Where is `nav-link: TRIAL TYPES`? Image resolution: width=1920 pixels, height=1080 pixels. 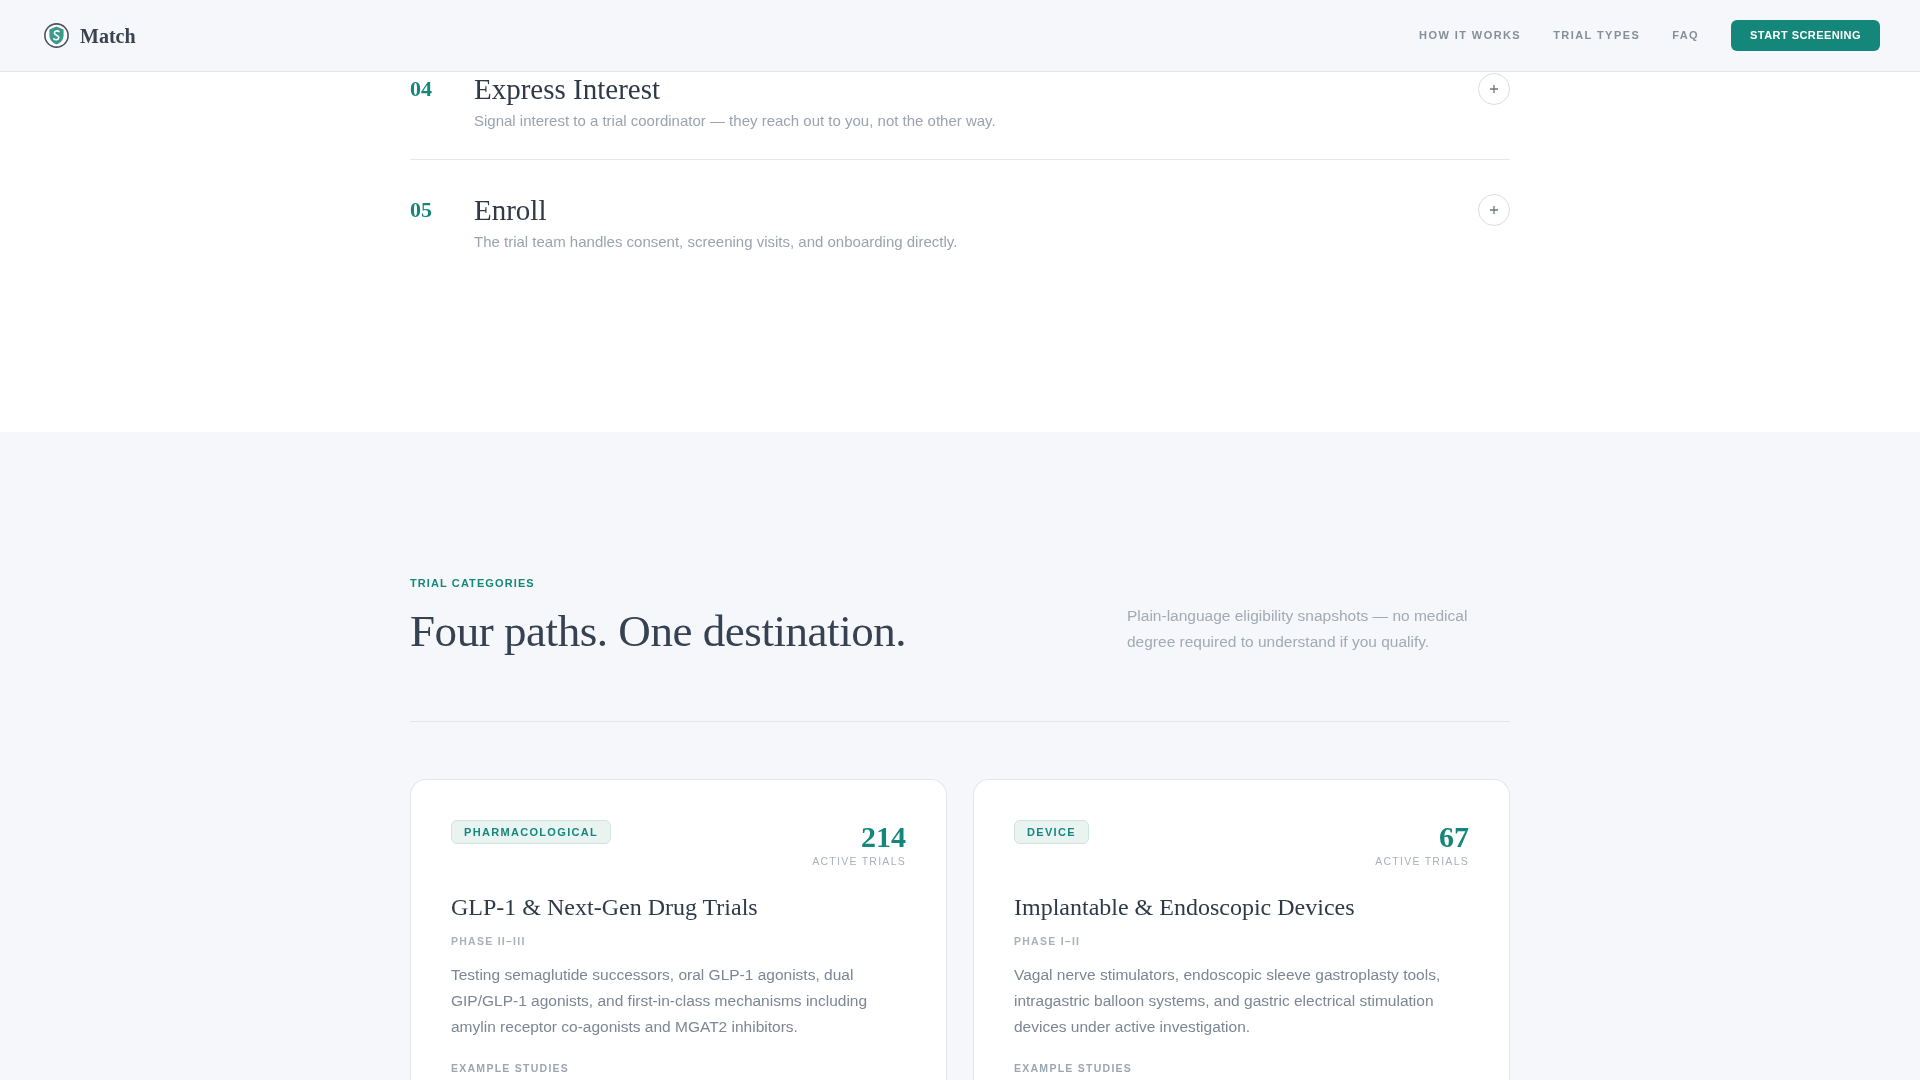 nav-link: TRIAL TYPES is located at coordinates (1597, 35).